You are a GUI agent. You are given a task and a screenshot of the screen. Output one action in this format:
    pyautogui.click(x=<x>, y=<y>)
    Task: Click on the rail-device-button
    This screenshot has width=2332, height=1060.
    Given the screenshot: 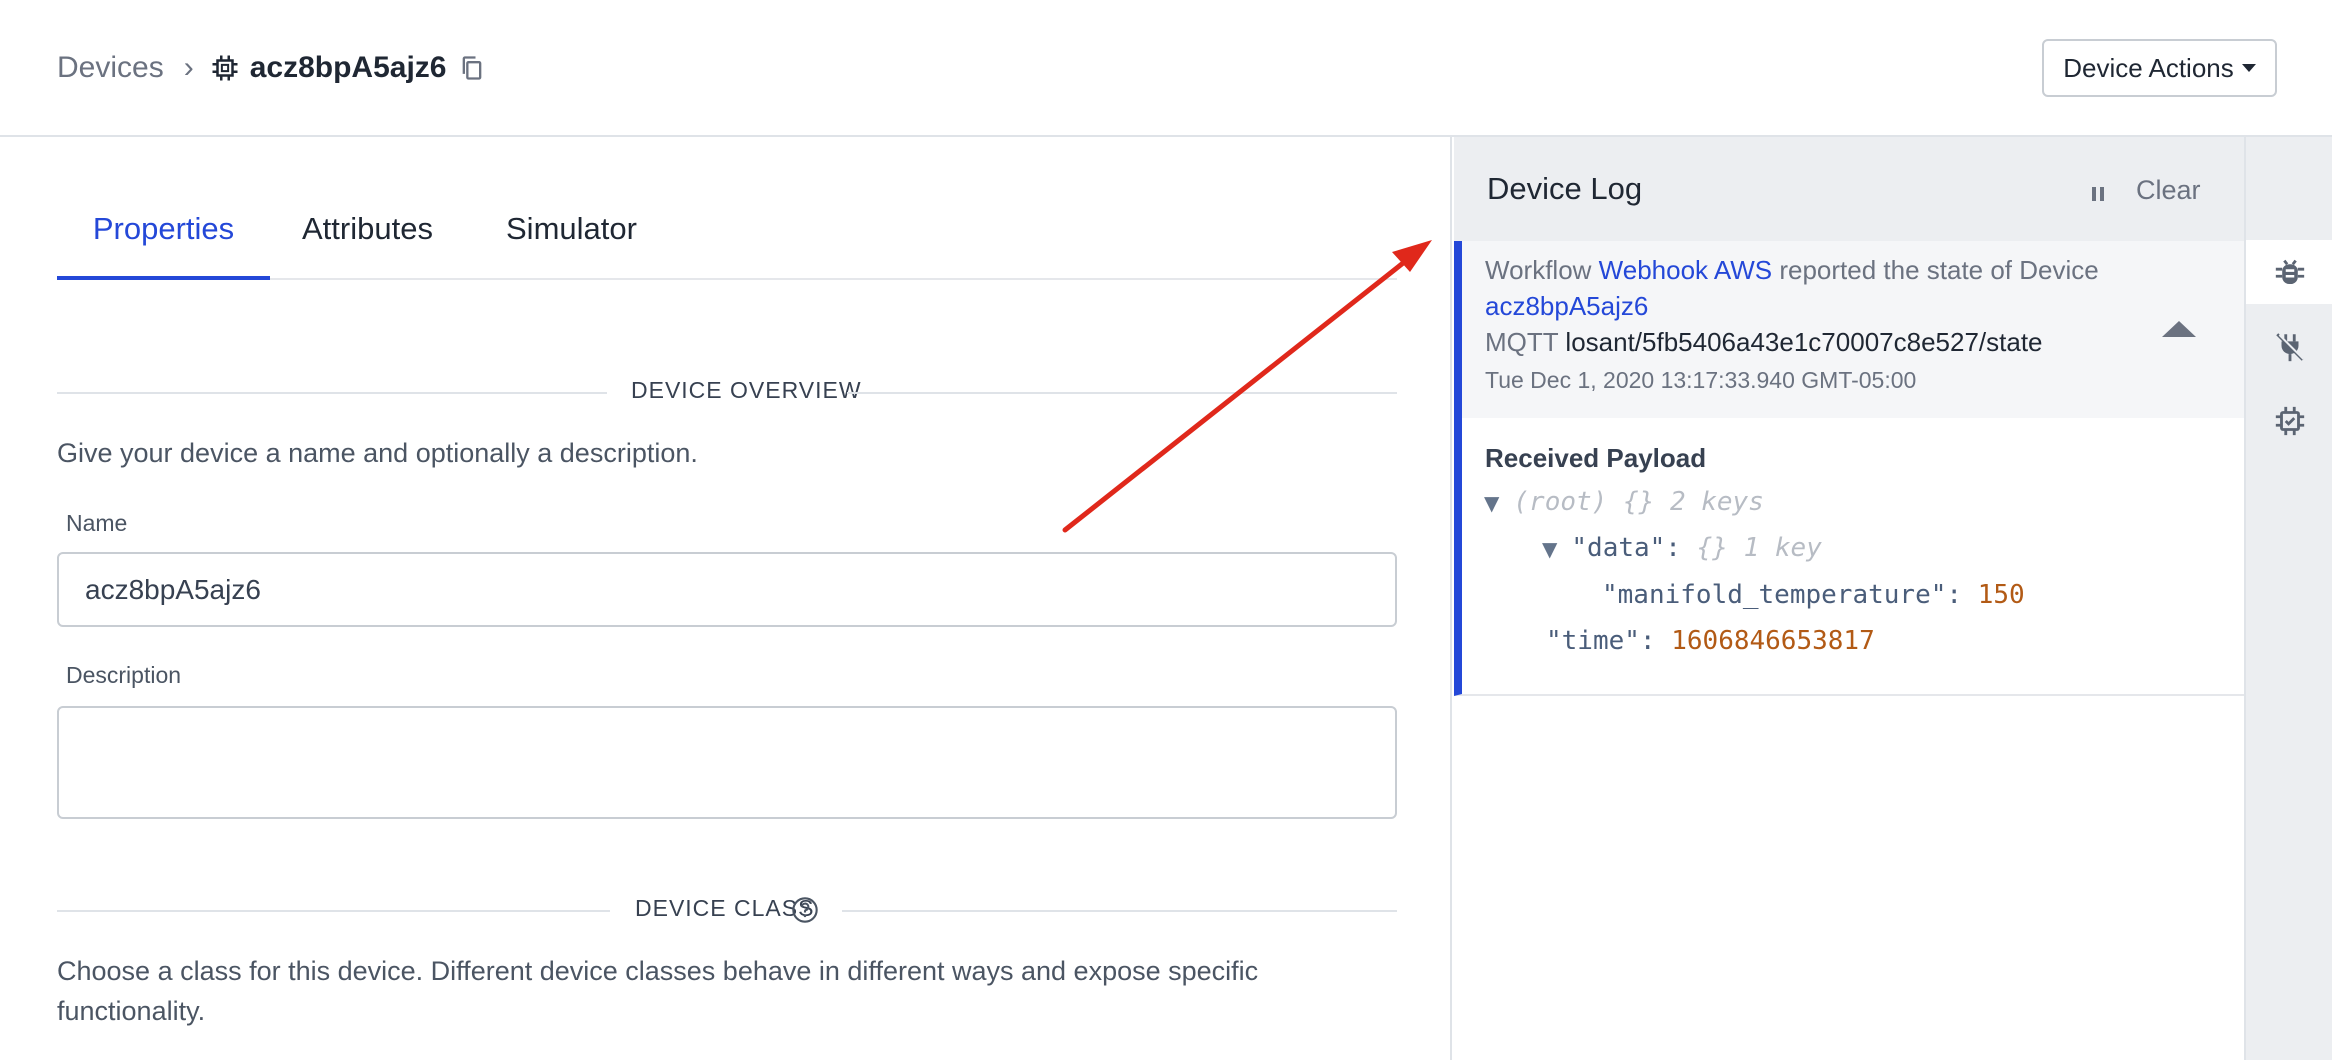 What is the action you would take?
    pyautogui.click(x=2289, y=421)
    